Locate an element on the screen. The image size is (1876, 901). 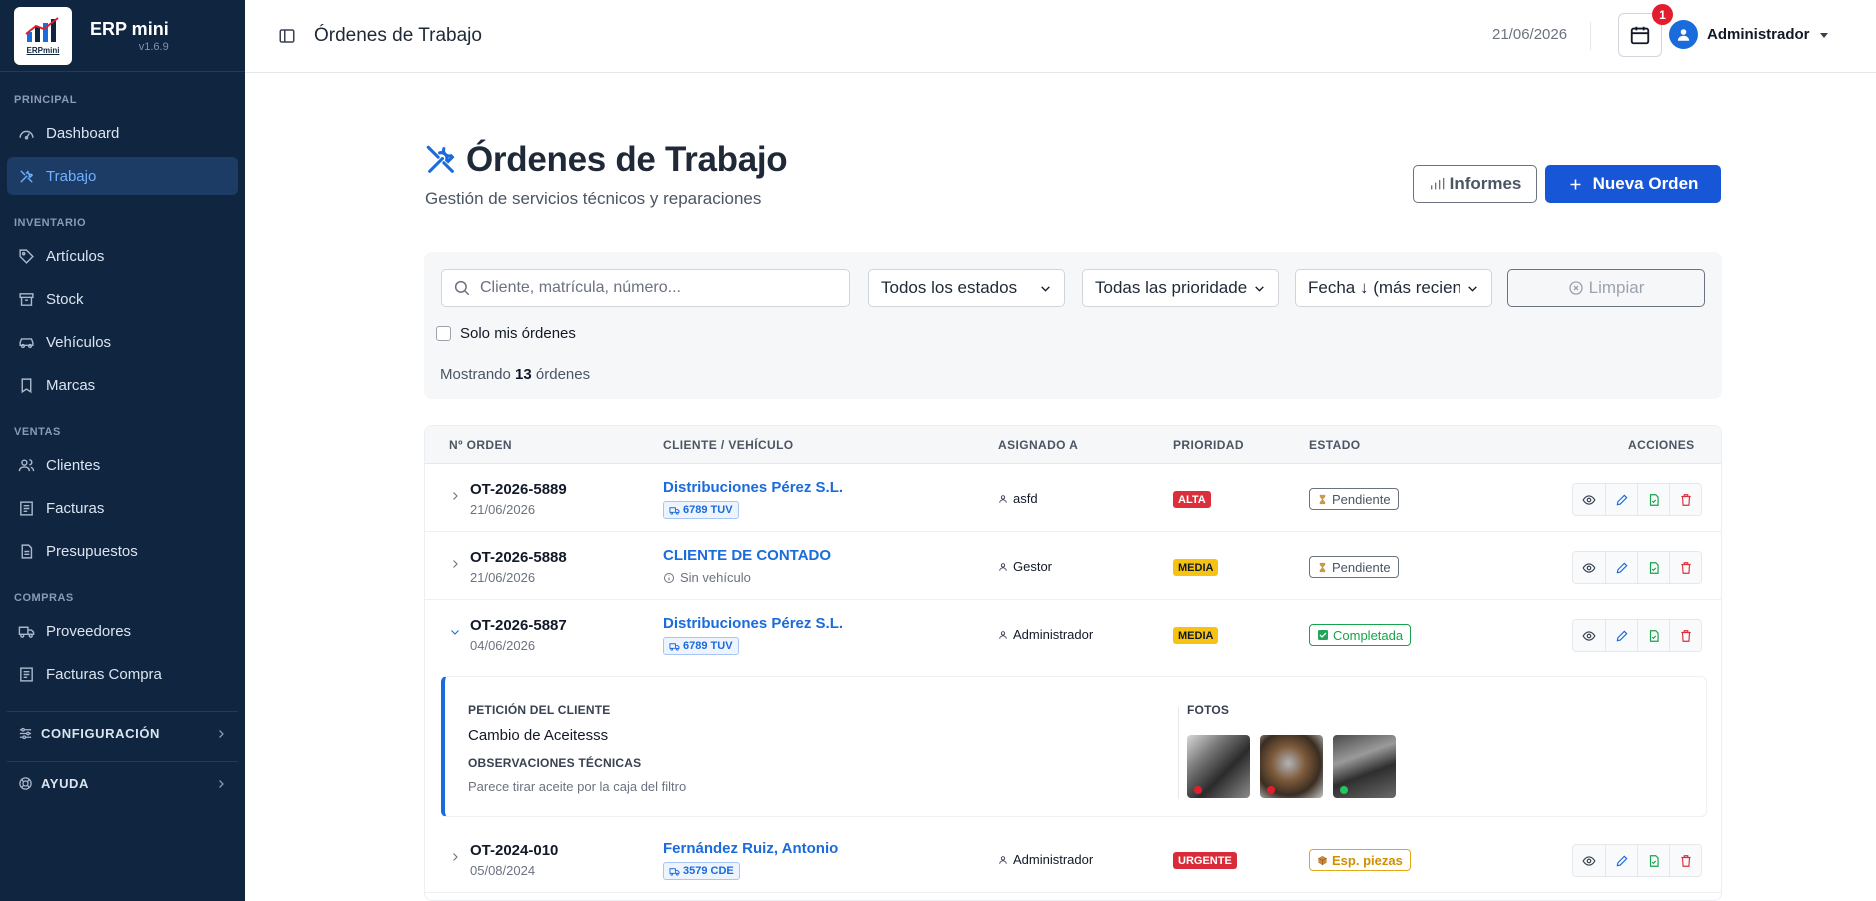
sidebar-item-facturas-compra: Facturas Compra is located at coordinates (122, 674).